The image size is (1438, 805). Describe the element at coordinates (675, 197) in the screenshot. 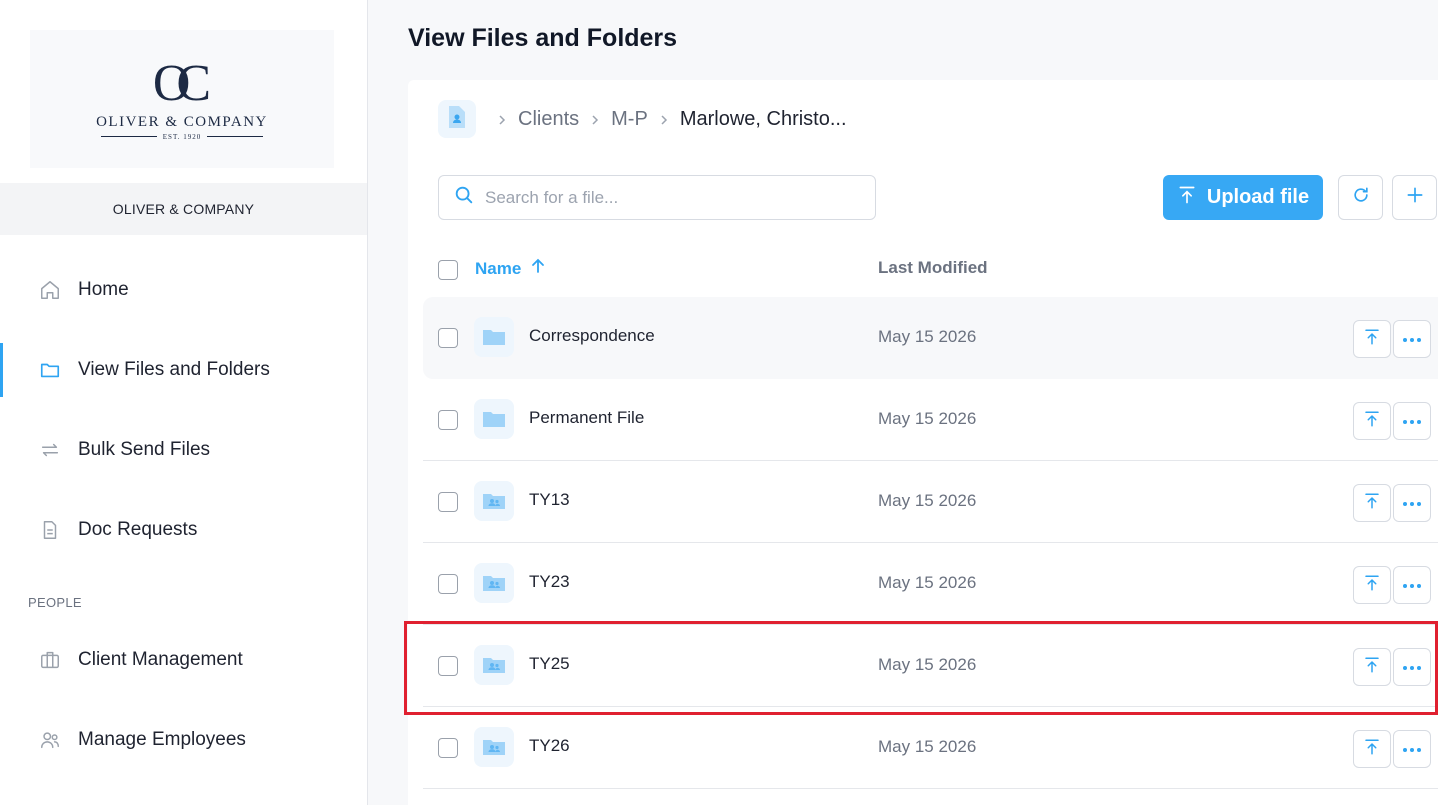

I see `search-input` at that location.